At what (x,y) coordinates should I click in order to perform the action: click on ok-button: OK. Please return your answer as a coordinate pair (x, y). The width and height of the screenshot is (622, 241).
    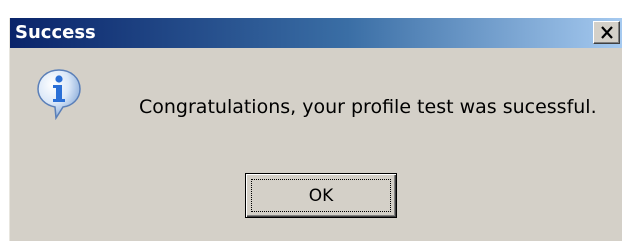
    Looking at the image, I should click on (321, 195).